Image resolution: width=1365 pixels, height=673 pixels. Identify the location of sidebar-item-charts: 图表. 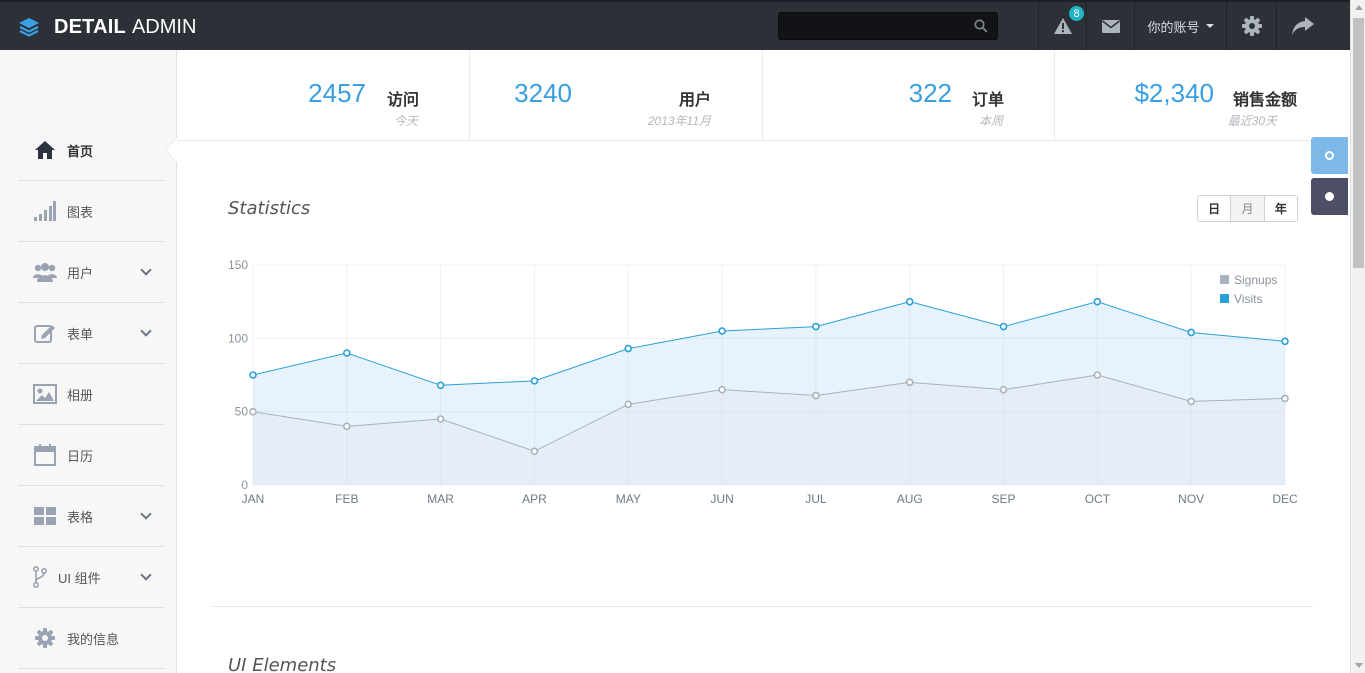
(91, 211).